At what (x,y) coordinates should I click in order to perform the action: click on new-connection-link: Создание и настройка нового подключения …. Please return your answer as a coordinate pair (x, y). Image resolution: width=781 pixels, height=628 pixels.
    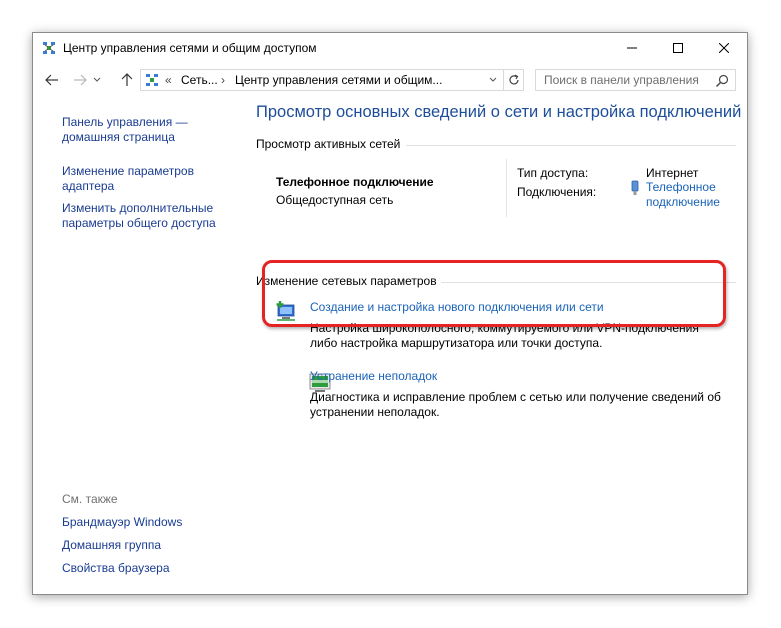
    Looking at the image, I should click on (457, 307).